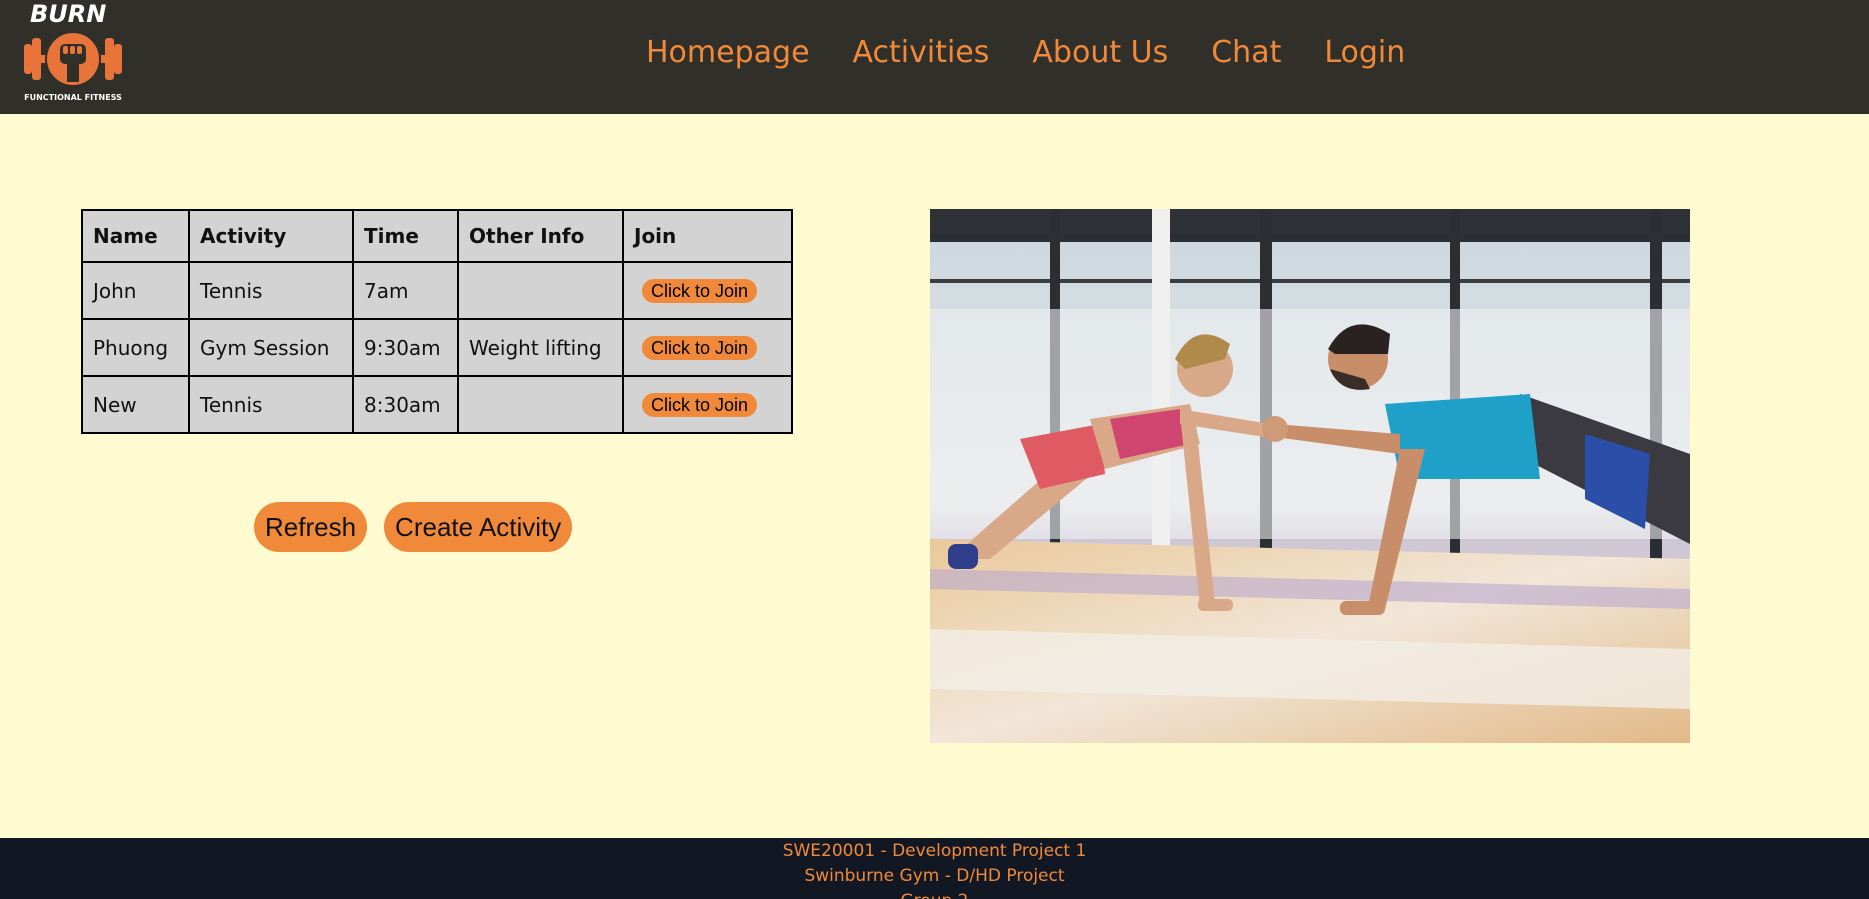  I want to click on logo-tagline: FUNCTIONAL FITNESS, so click(73, 97).